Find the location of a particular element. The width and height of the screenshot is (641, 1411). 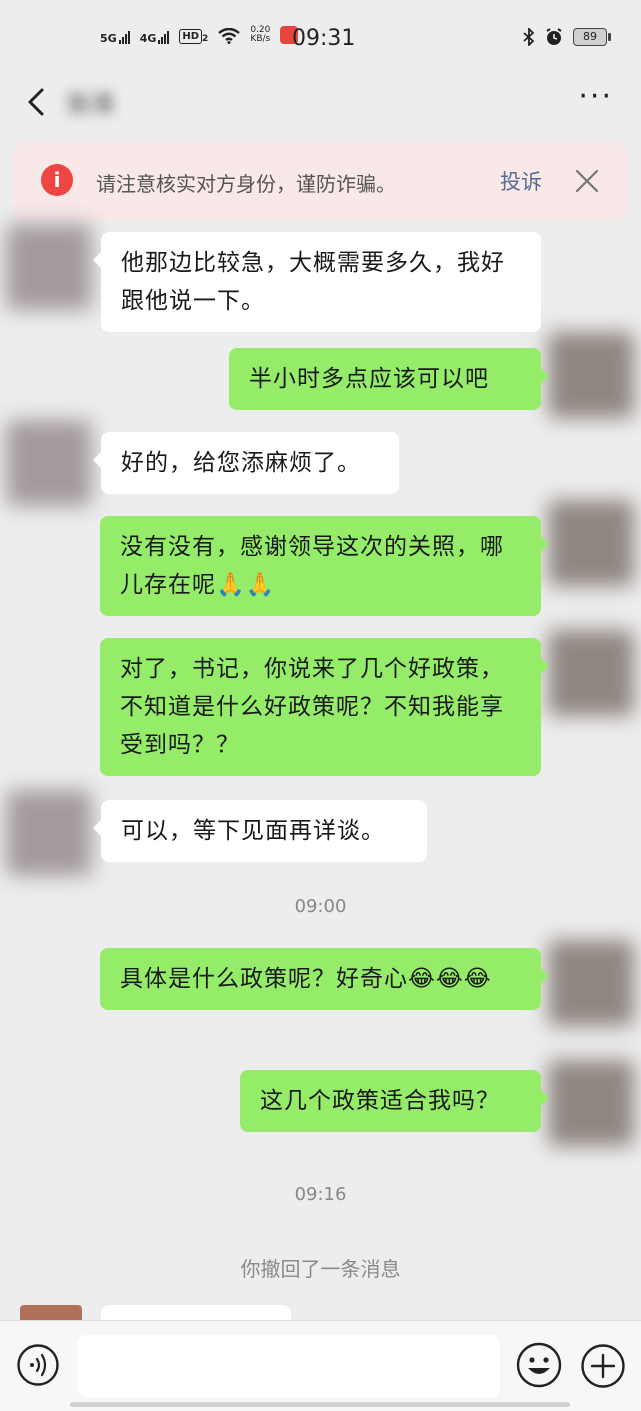

complain-link: 投诉 is located at coordinates (521, 181).